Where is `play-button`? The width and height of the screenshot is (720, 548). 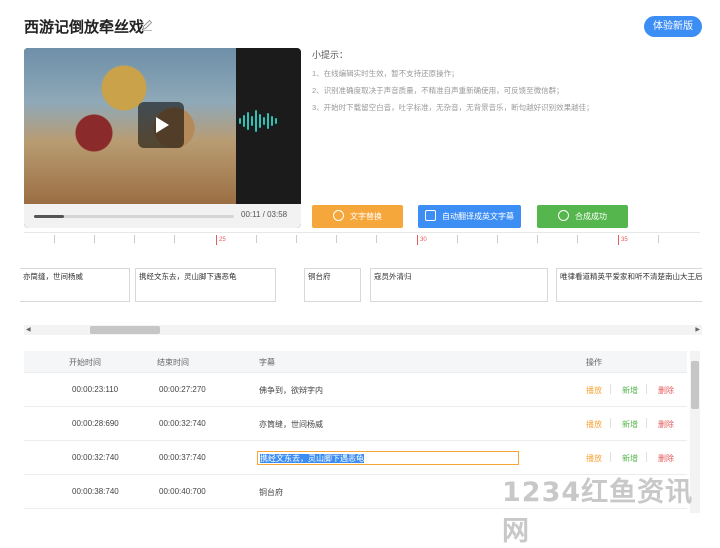 play-button is located at coordinates (161, 125).